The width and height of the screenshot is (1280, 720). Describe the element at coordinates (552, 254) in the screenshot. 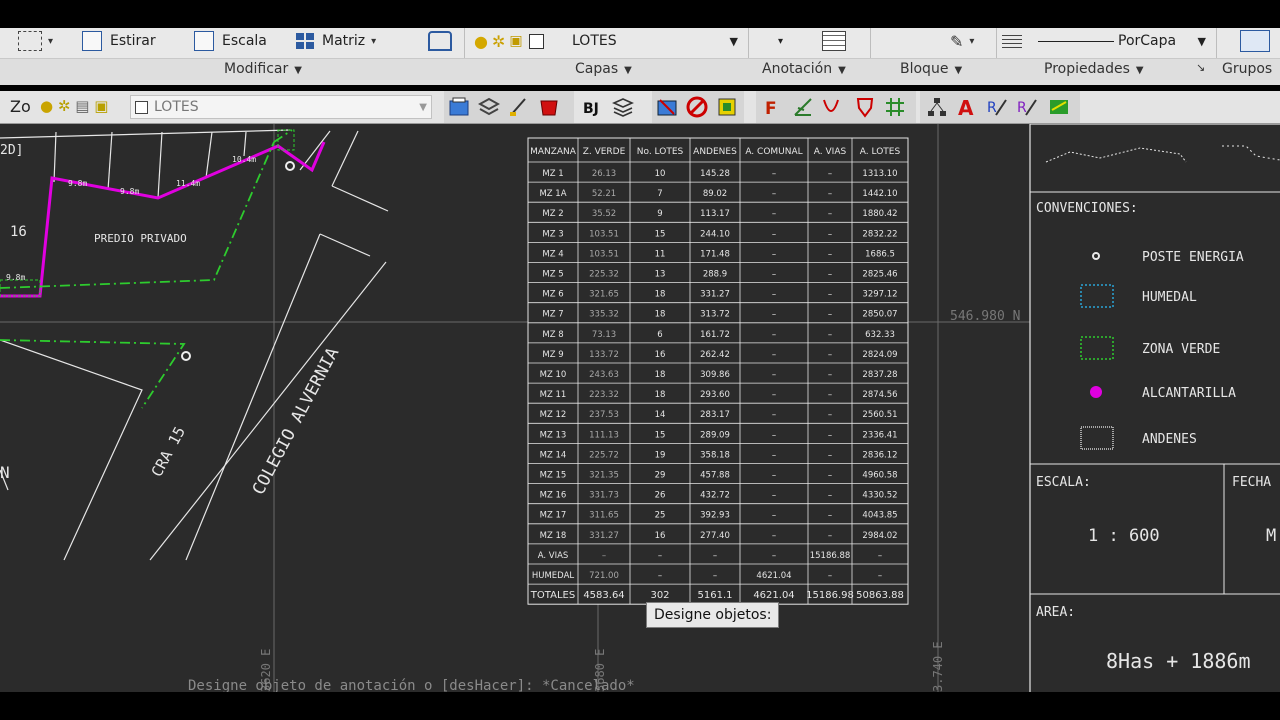

I see `table-cell: MZ 4` at that location.